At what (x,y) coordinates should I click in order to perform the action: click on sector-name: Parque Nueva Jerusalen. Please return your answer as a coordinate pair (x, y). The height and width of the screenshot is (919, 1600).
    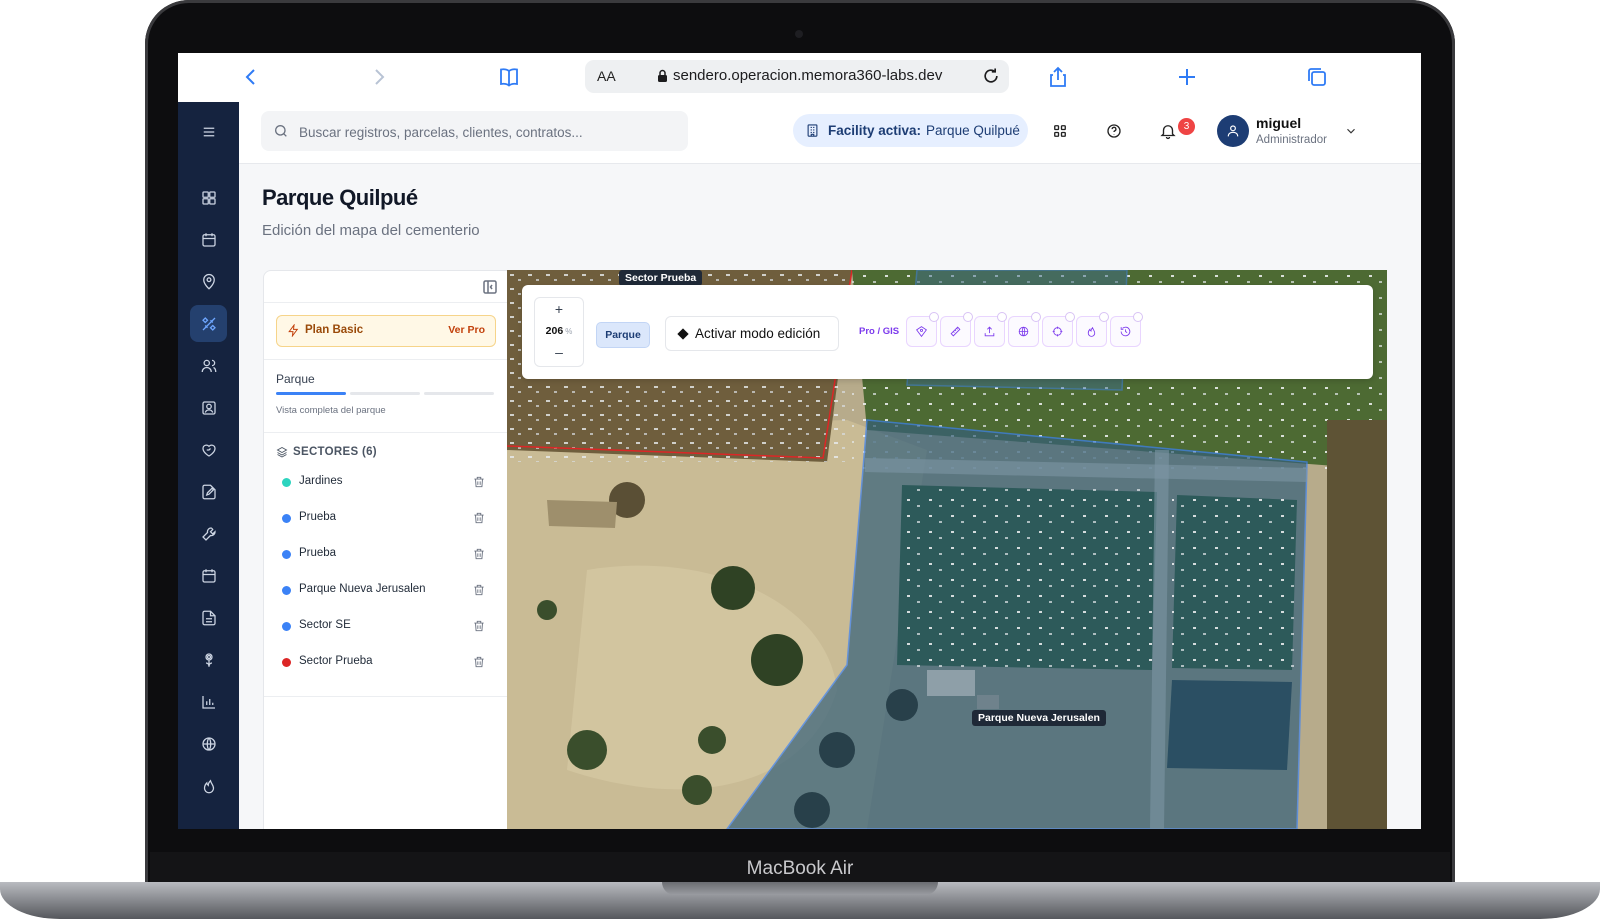
    Looking at the image, I should click on (362, 589).